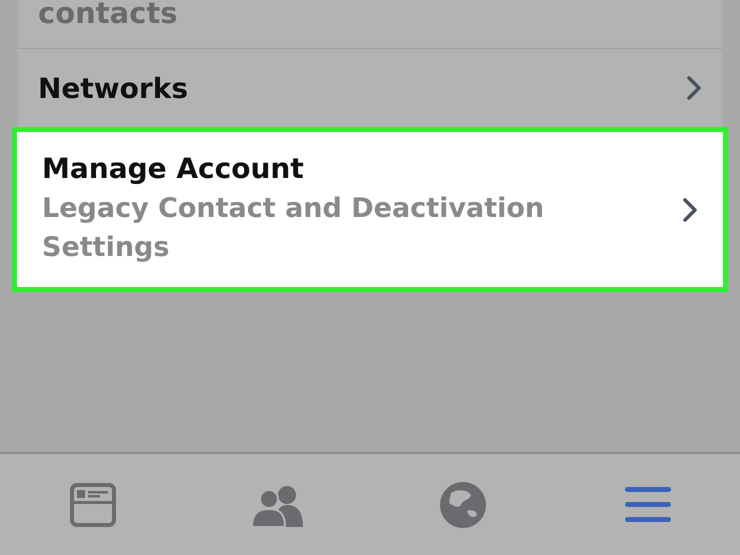  I want to click on row-title: Networks, so click(113, 88).